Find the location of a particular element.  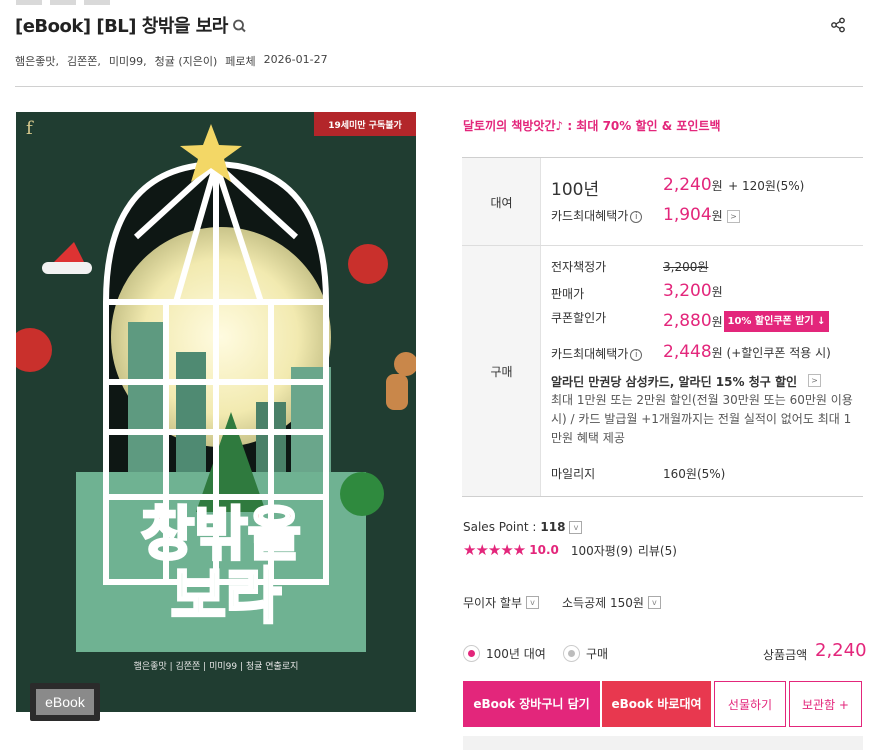

rental-section-label: 대여 is located at coordinates (501, 203).